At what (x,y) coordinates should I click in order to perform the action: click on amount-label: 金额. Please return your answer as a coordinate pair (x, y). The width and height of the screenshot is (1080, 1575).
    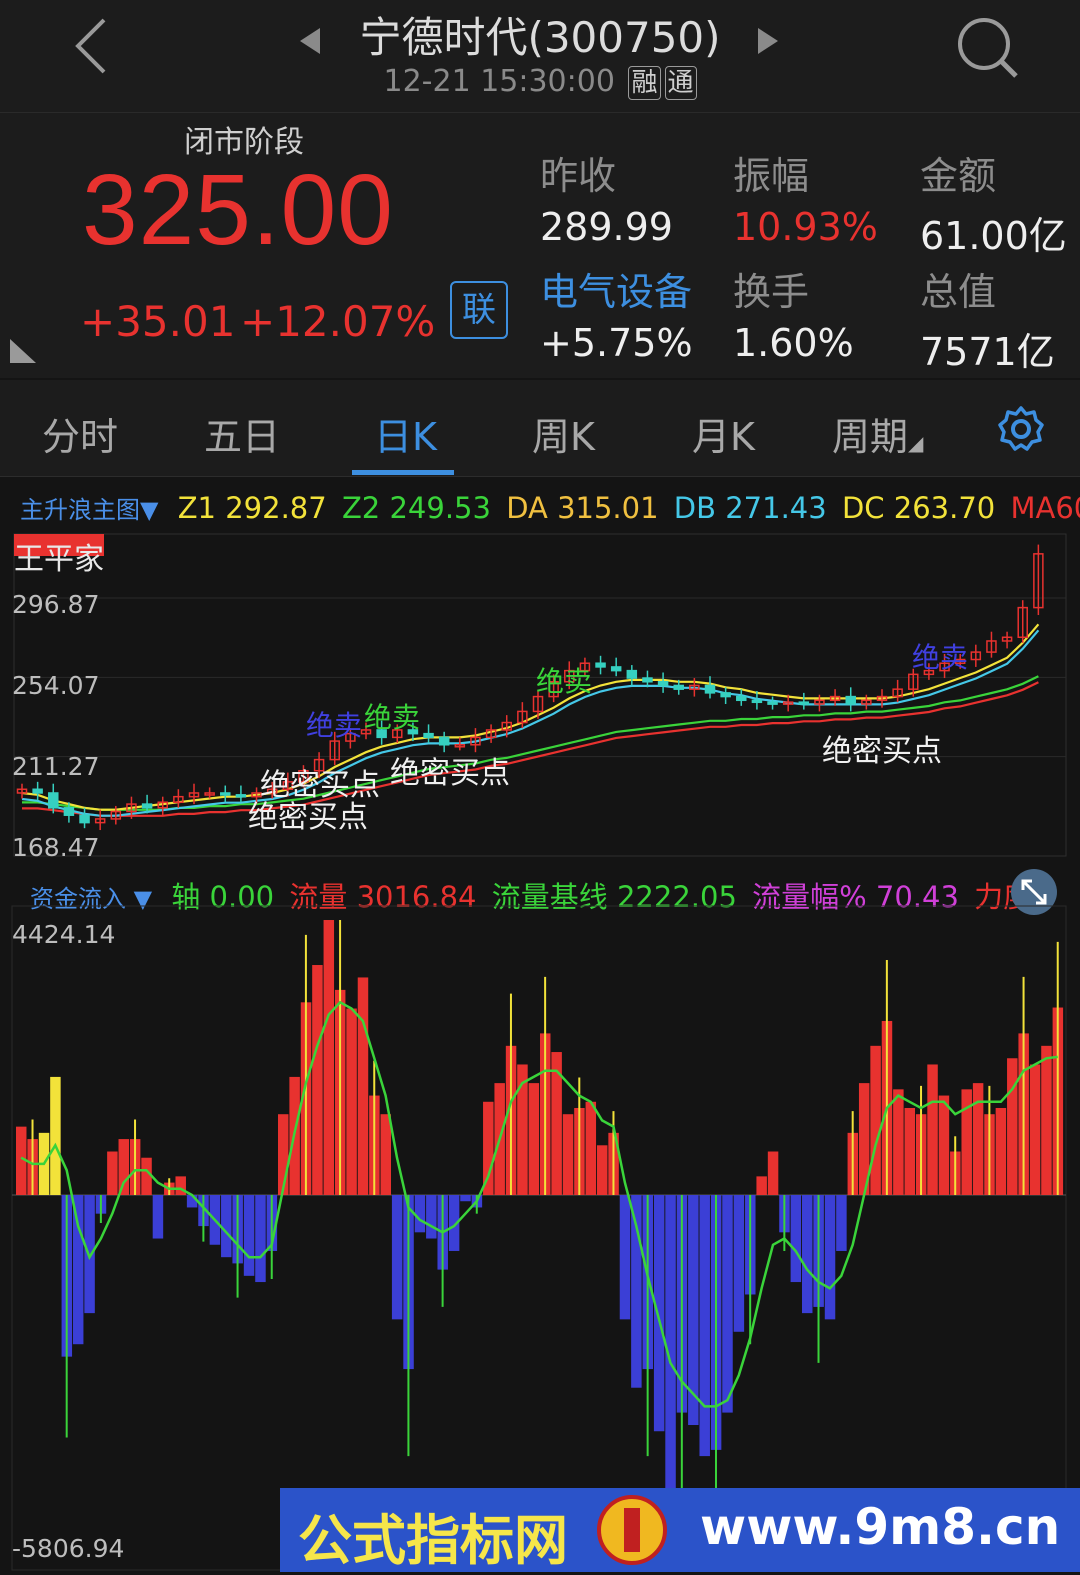
    Looking at the image, I should click on (958, 176).